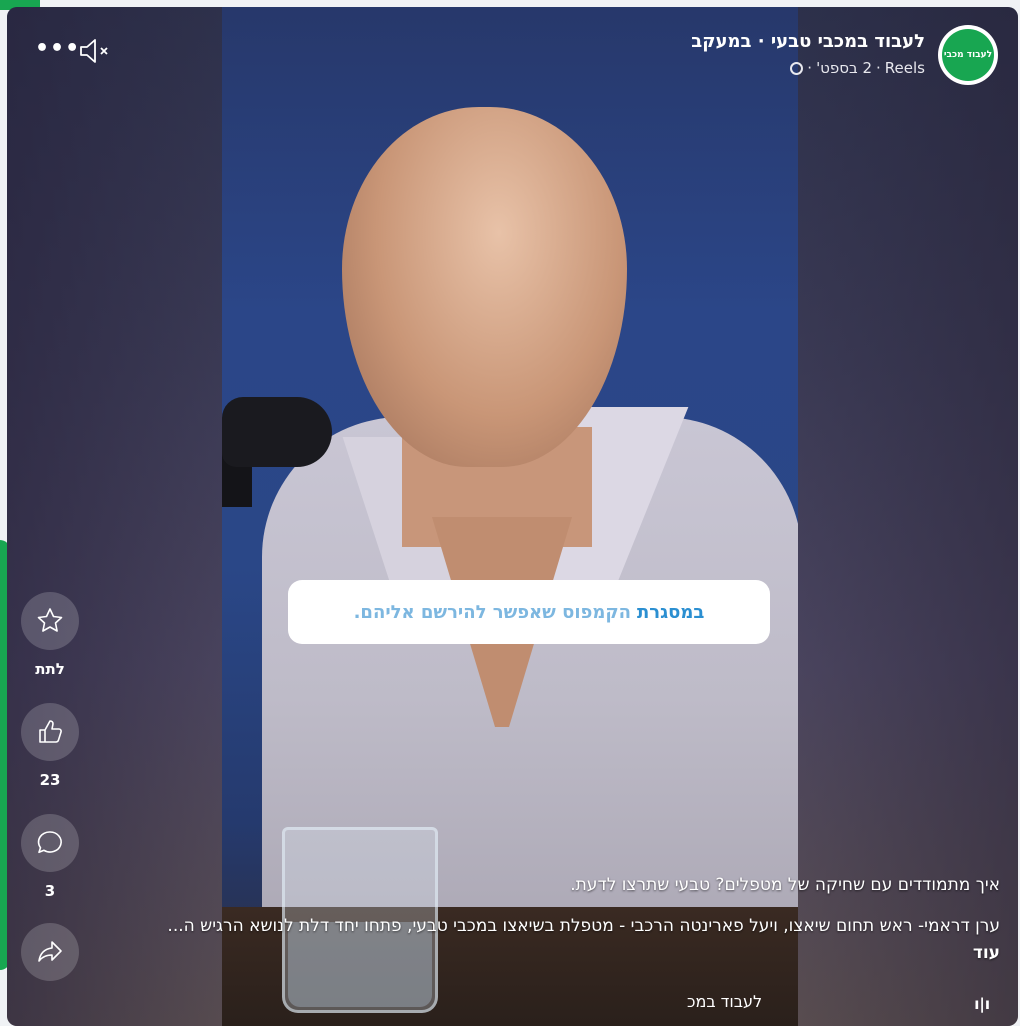  What do you see at coordinates (50, 843) in the screenshot?
I see `comment-icon` at bounding box center [50, 843].